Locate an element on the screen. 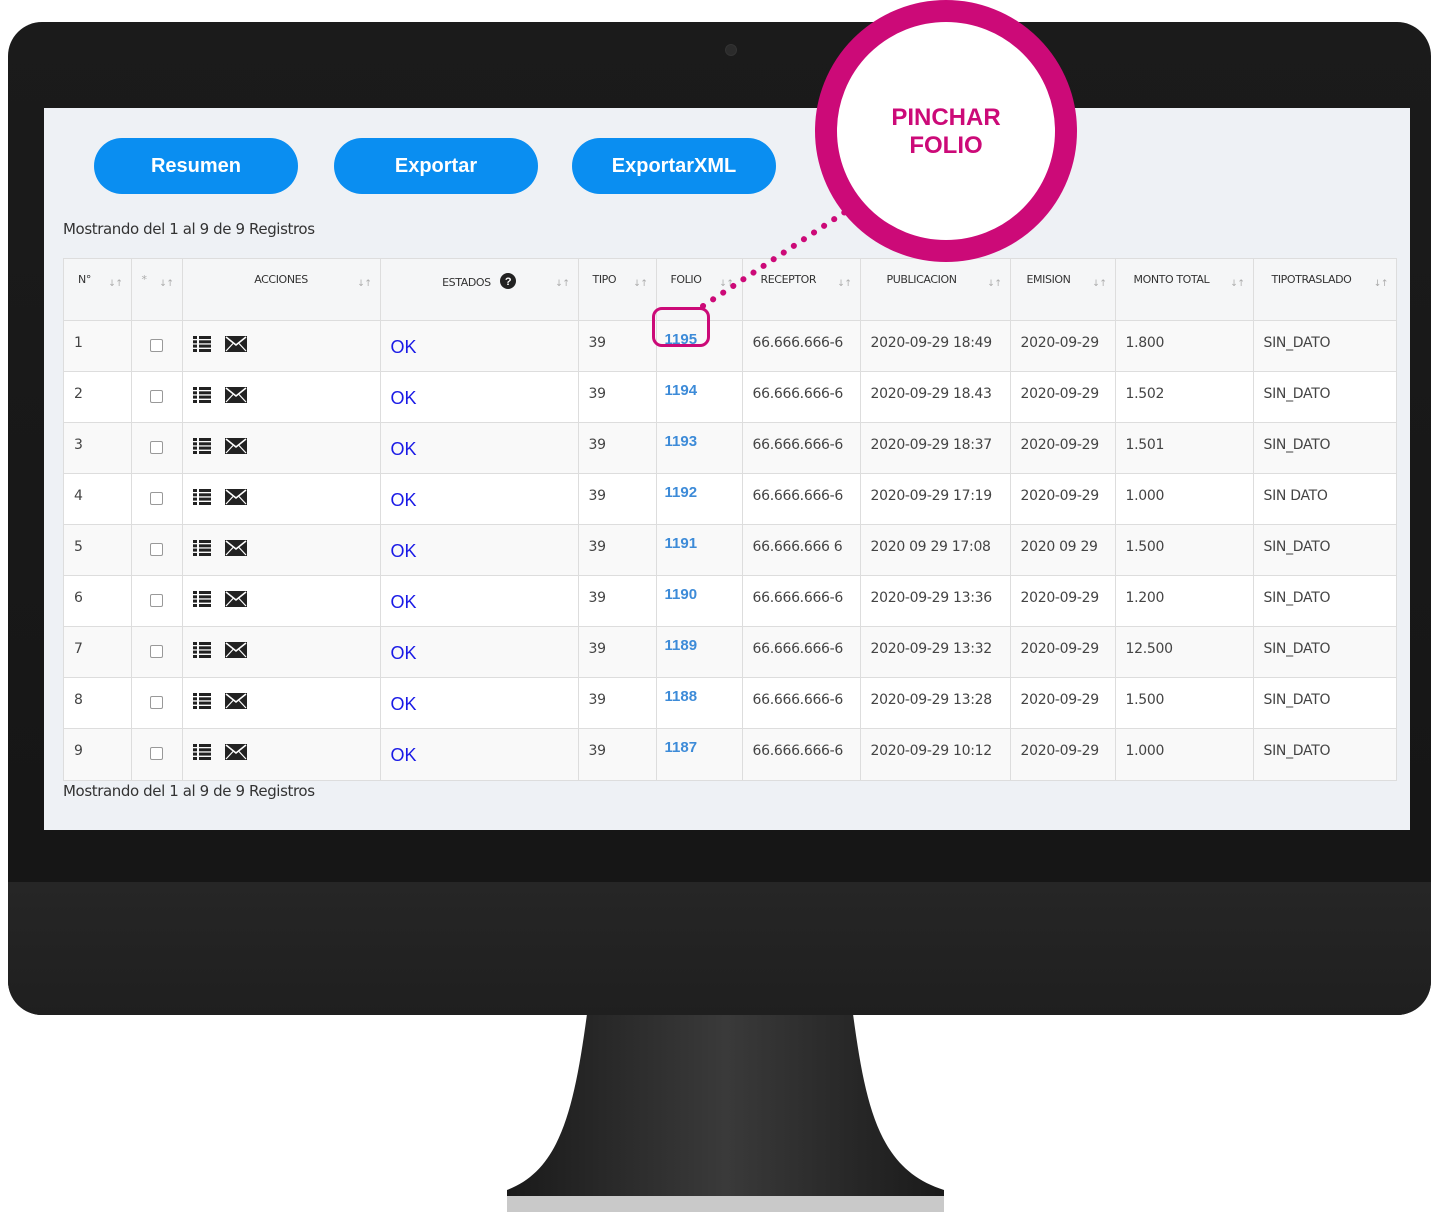 Image resolution: width=1431 pixels, height=1212 pixels. cell-tipotraslado: SIN_DATO is located at coordinates (1324, 550).